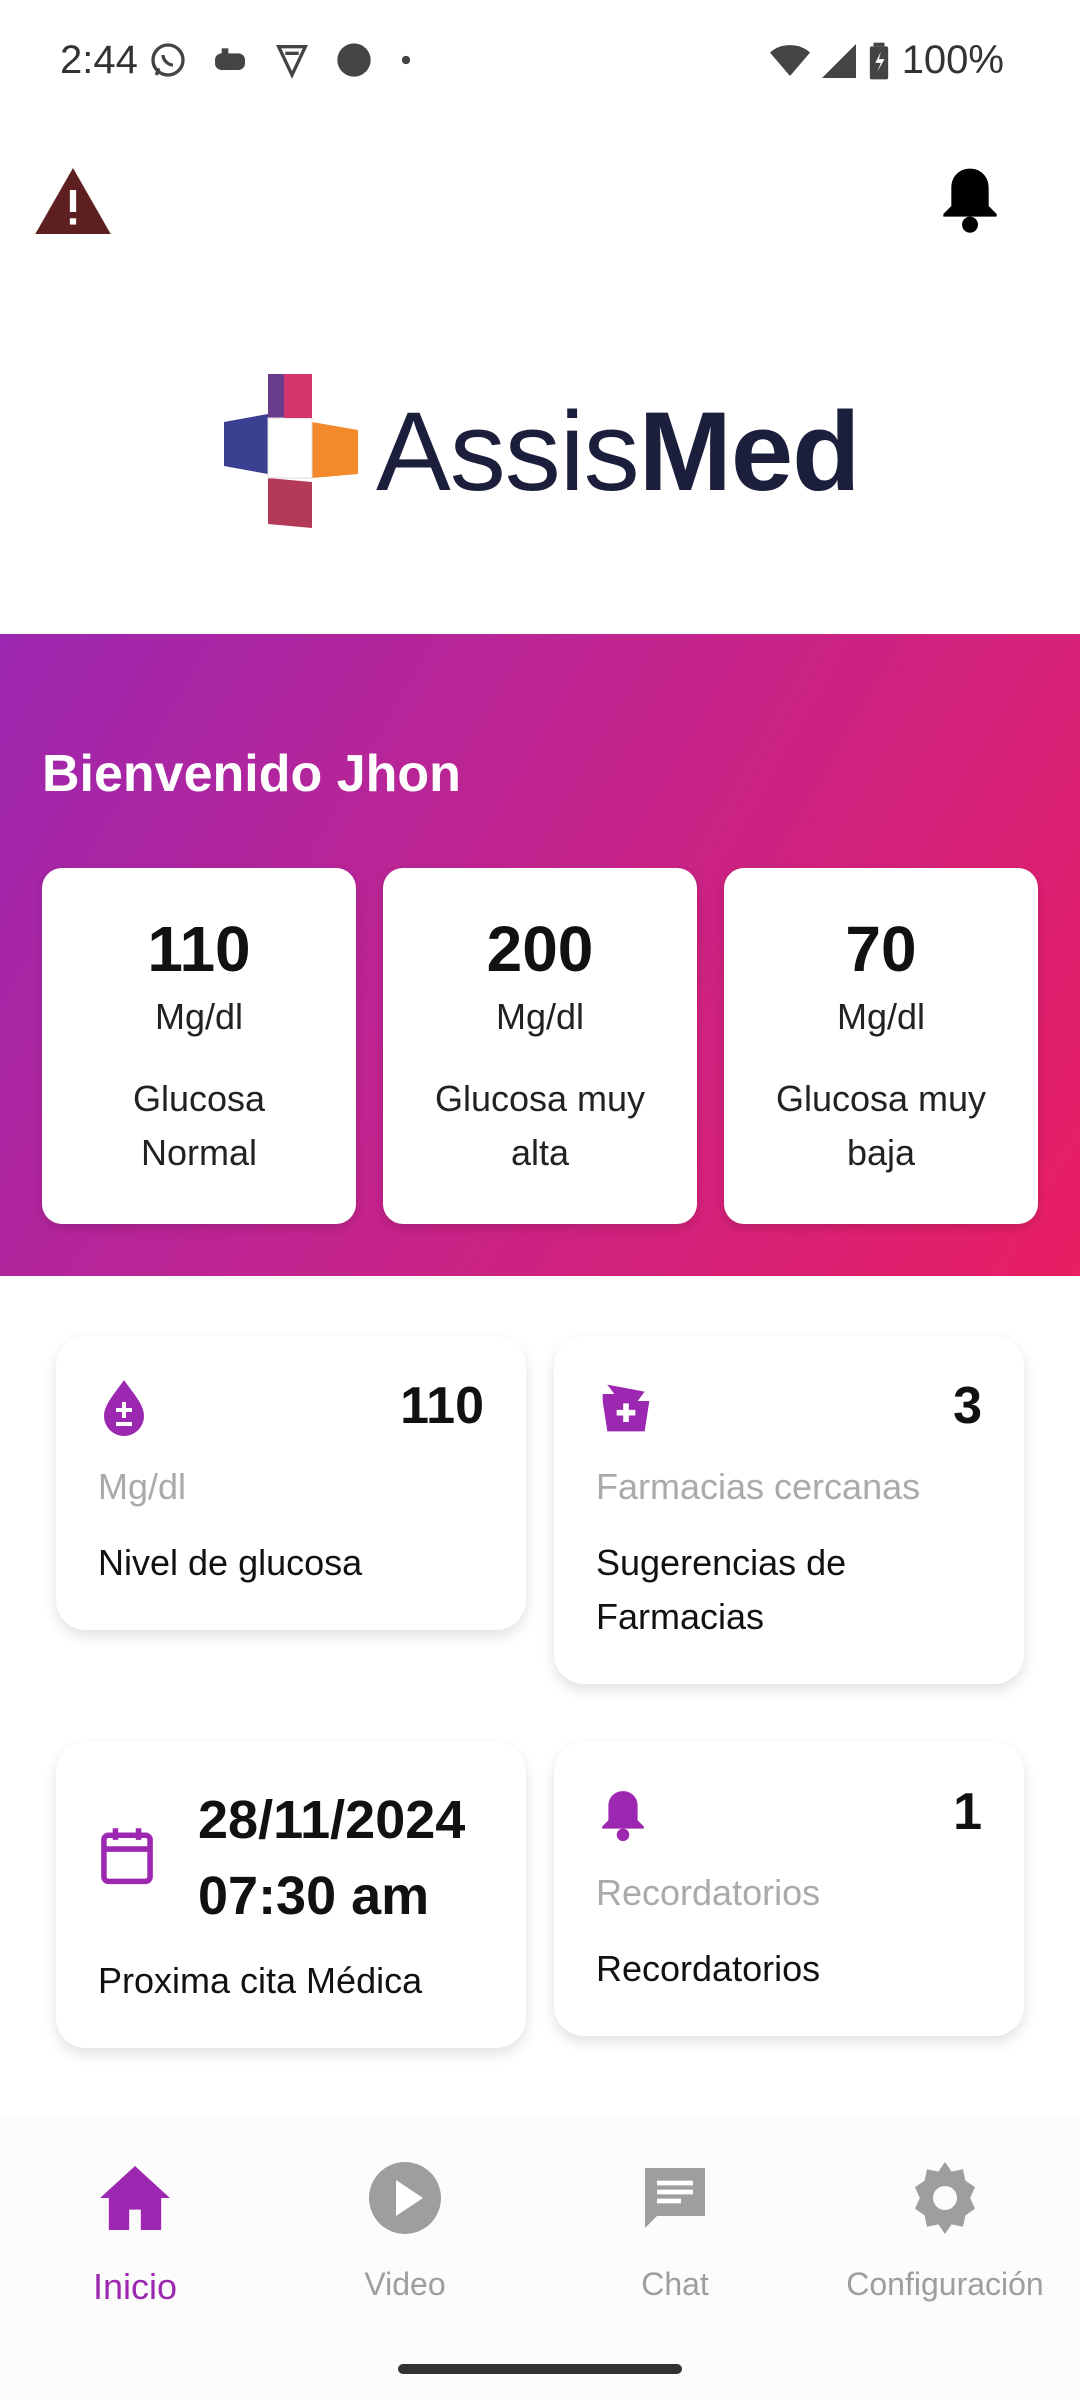 The height and width of the screenshot is (2400, 1080). What do you see at coordinates (251, 774) in the screenshot?
I see `welcome-title: Bienvenido Jhon` at bounding box center [251, 774].